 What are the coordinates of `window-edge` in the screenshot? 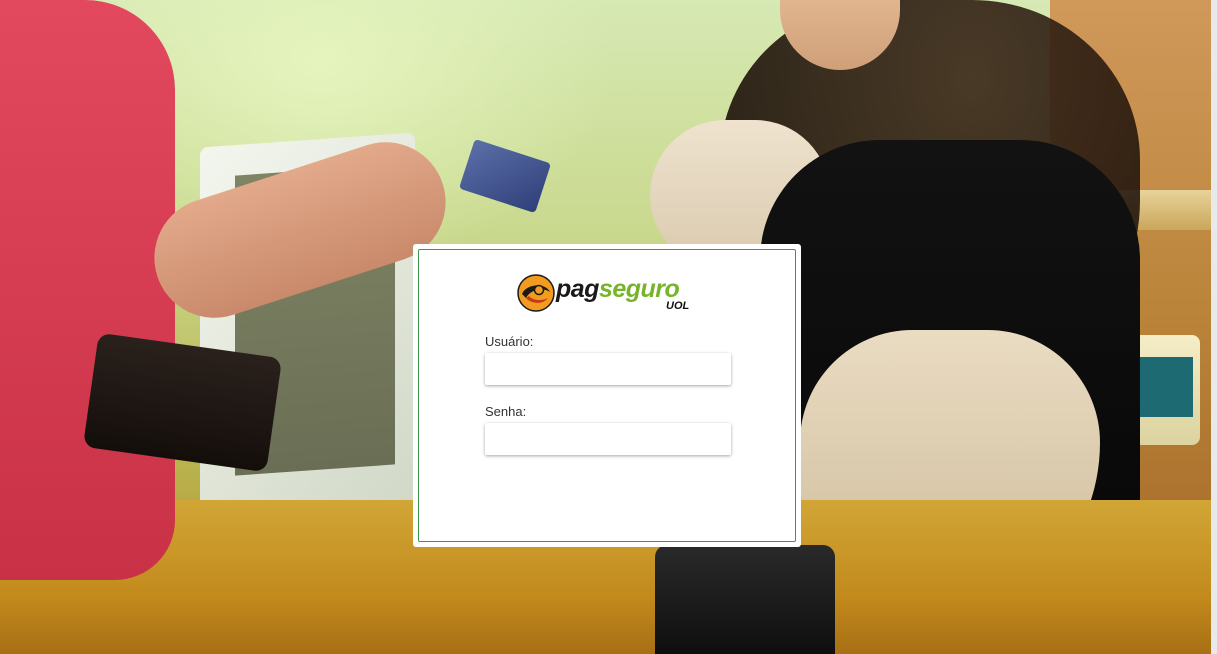 It's located at (1214, 327).